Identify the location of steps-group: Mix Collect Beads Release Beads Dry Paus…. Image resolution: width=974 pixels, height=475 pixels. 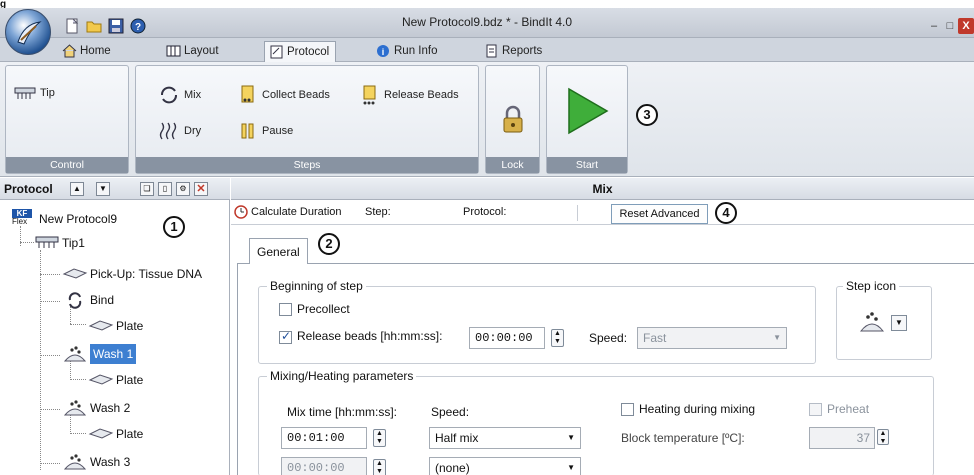
(307, 119).